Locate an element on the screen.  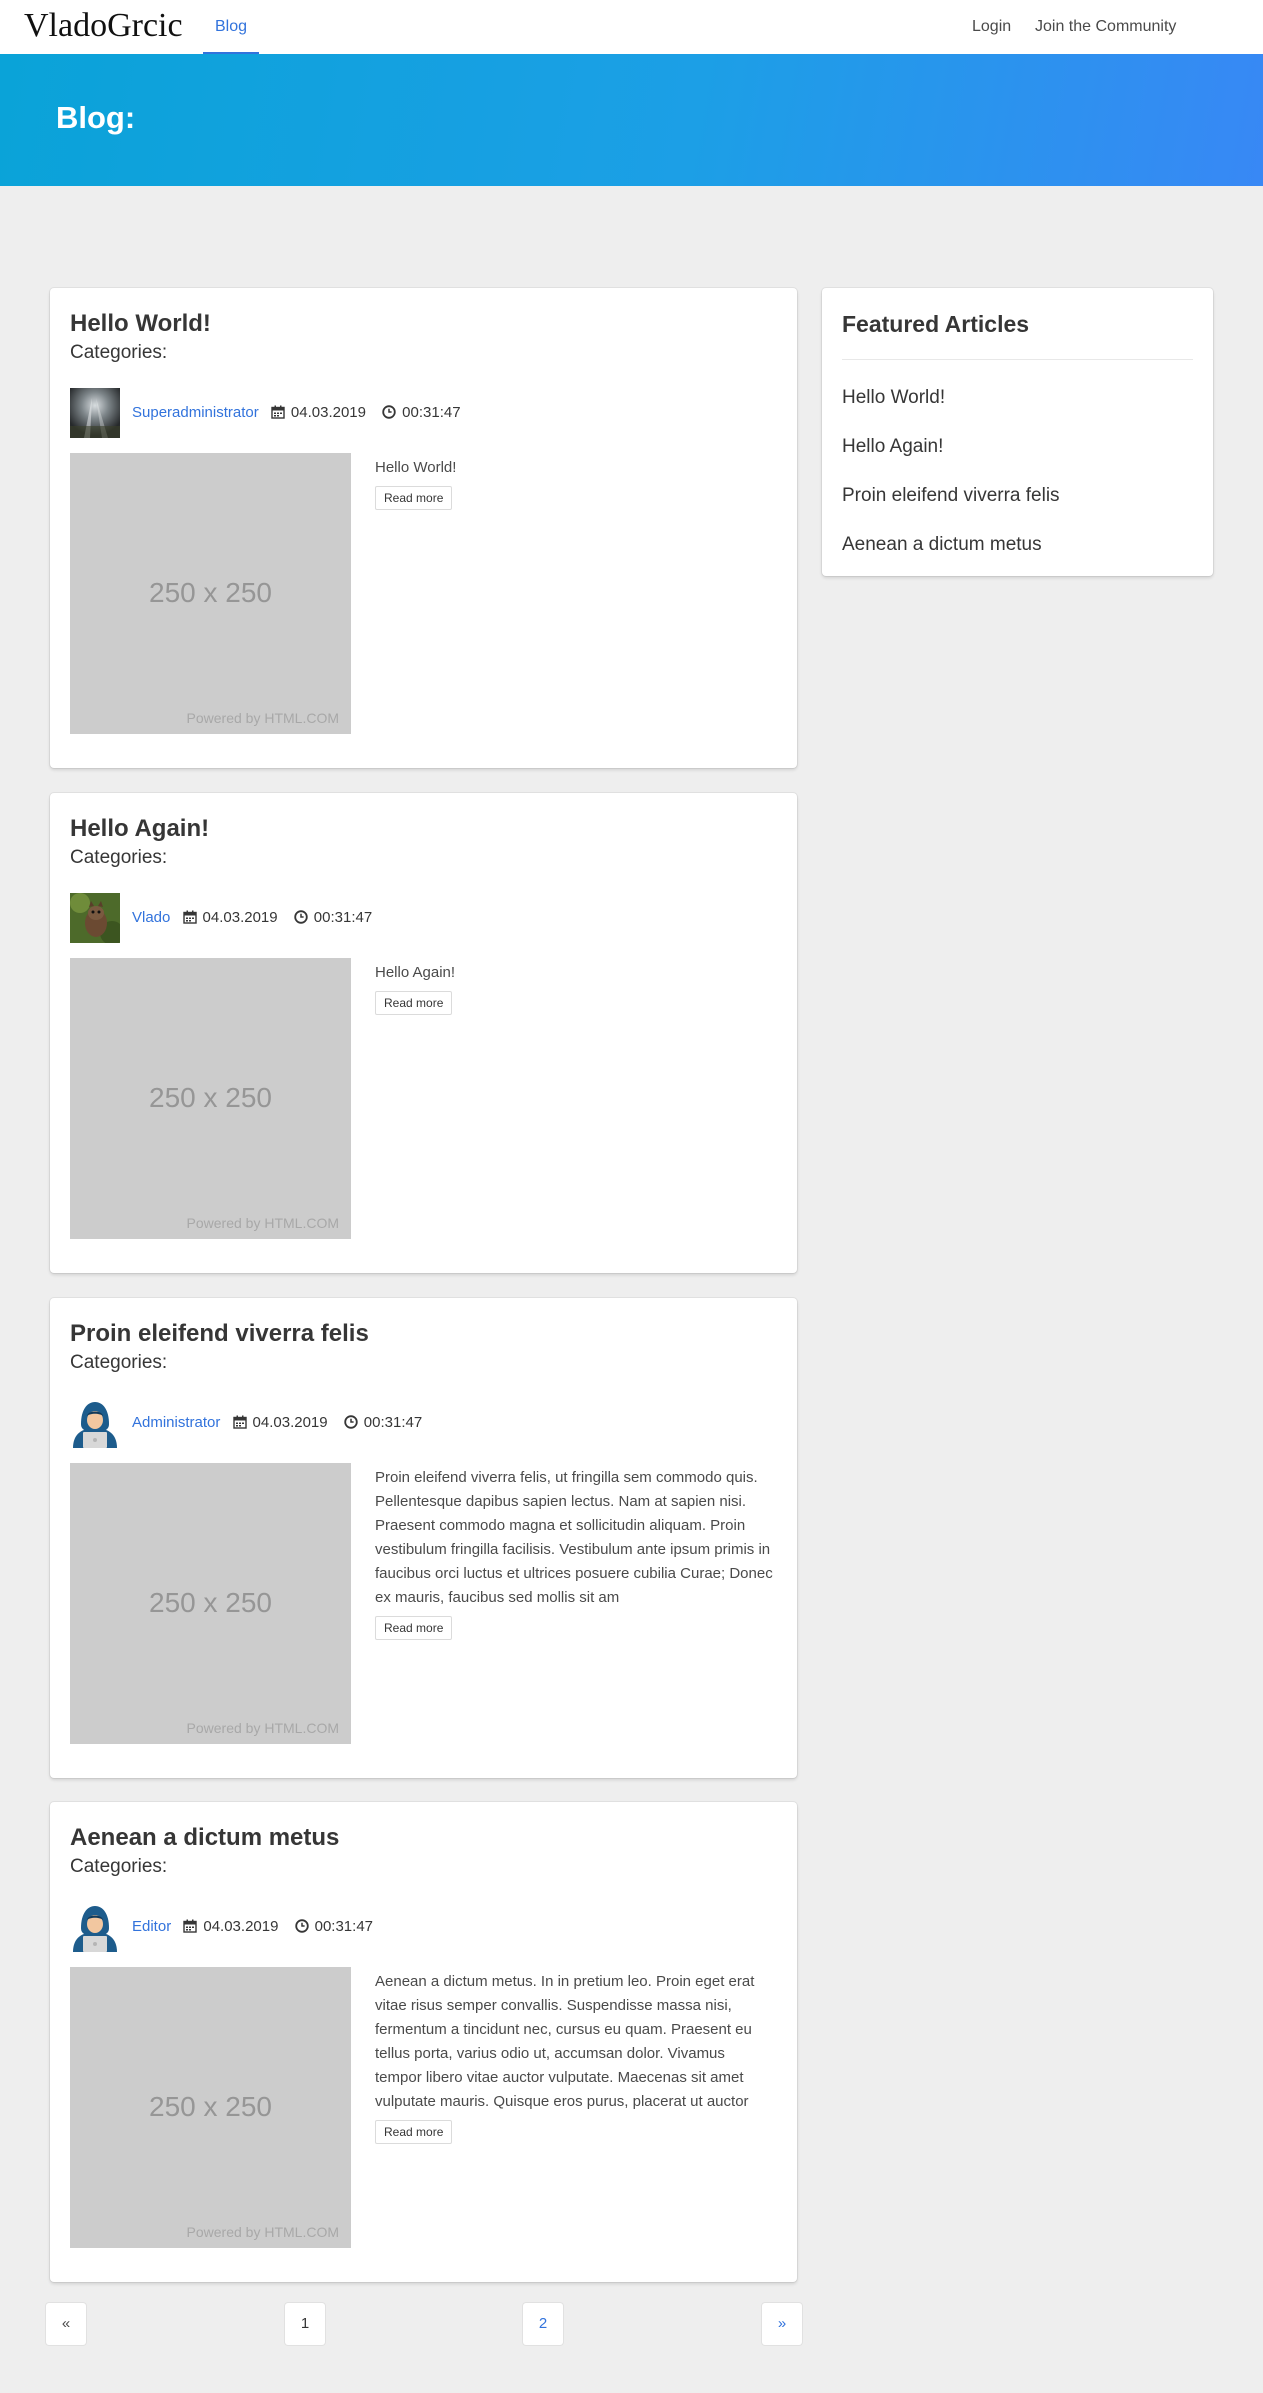
post-meta: Editor 04.03.2019 00:31:47 is located at coordinates (420, 1927).